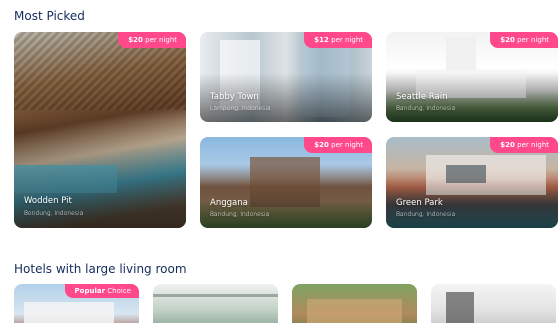 The height and width of the screenshot is (323, 559). I want to click on popular-choice-badge: Popular Choice, so click(101, 291).